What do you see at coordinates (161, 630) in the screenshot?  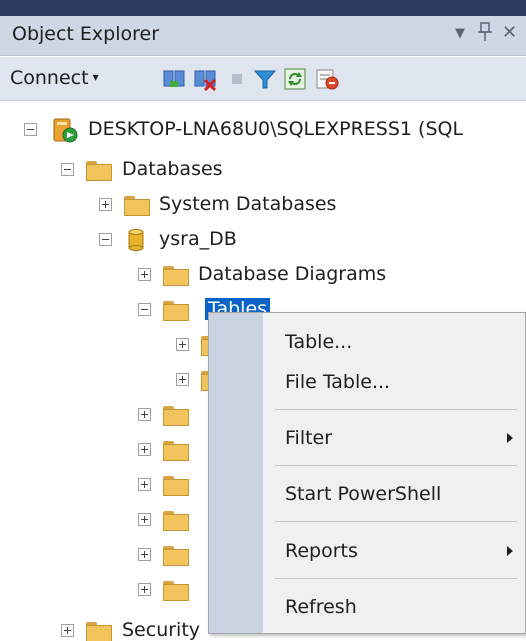 I see `tree-label-security: Security` at bounding box center [161, 630].